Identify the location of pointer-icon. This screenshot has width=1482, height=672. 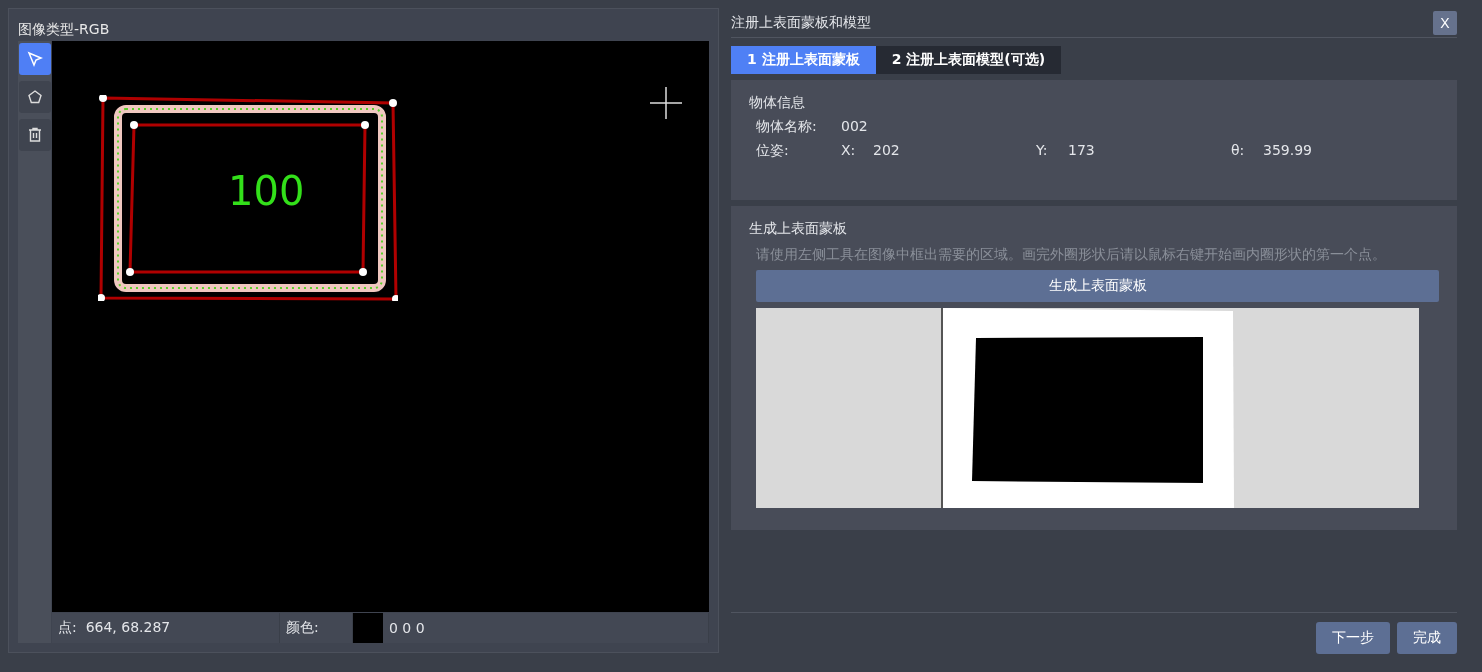
(34, 59).